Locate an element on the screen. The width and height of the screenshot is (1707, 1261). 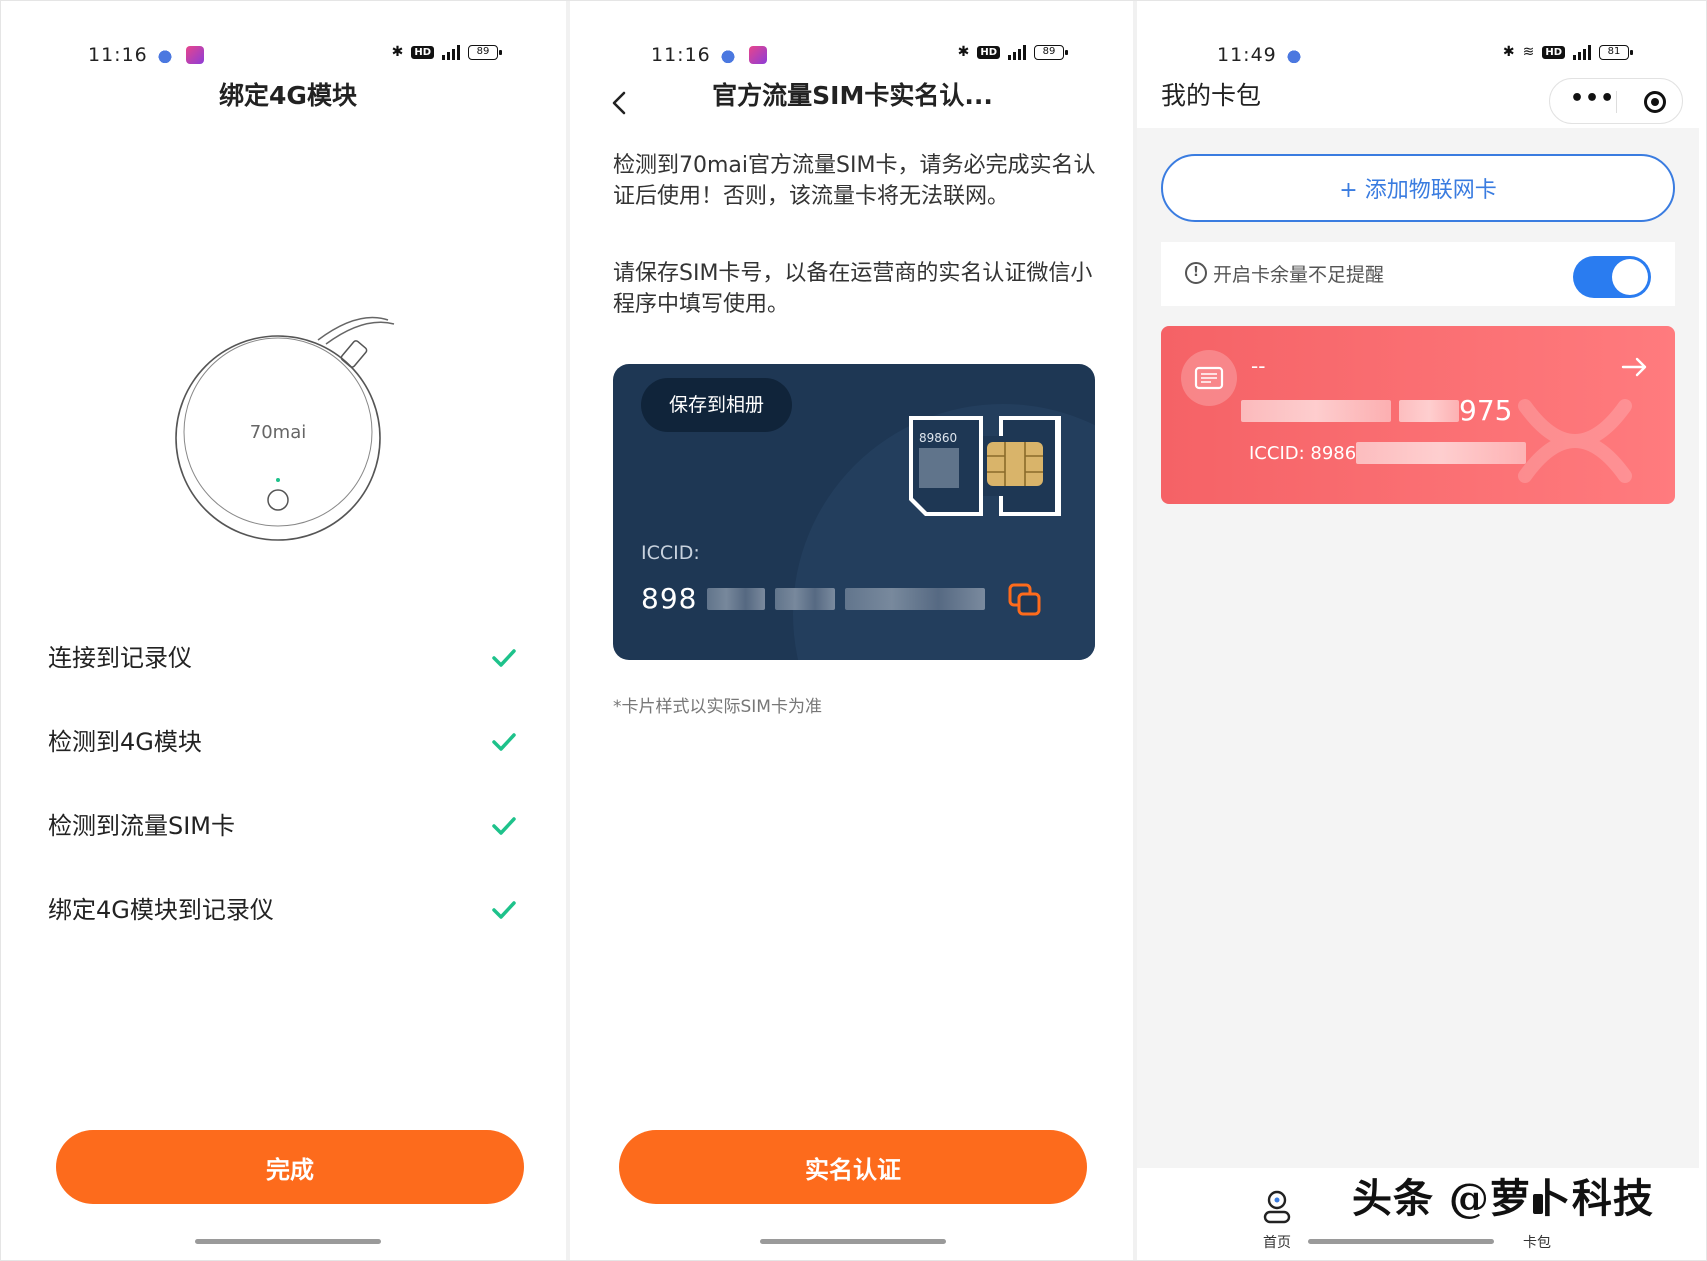
sim-card-preview: 保存到相册 89860 ICCID: 898 is located at coordinates (854, 512).